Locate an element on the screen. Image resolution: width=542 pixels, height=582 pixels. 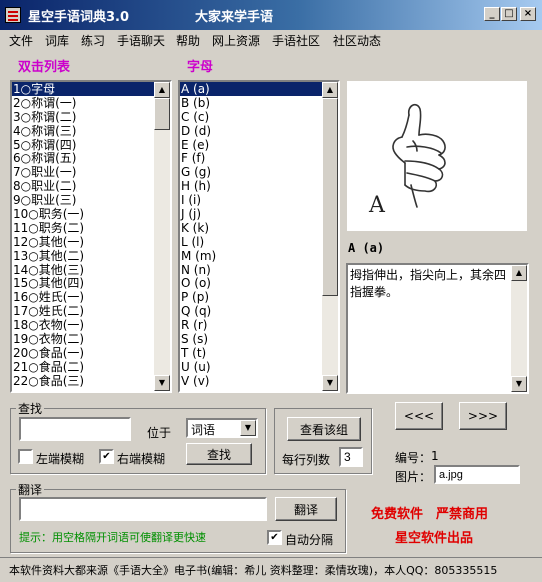
letter-list-item: M (m) is located at coordinates (251, 256).